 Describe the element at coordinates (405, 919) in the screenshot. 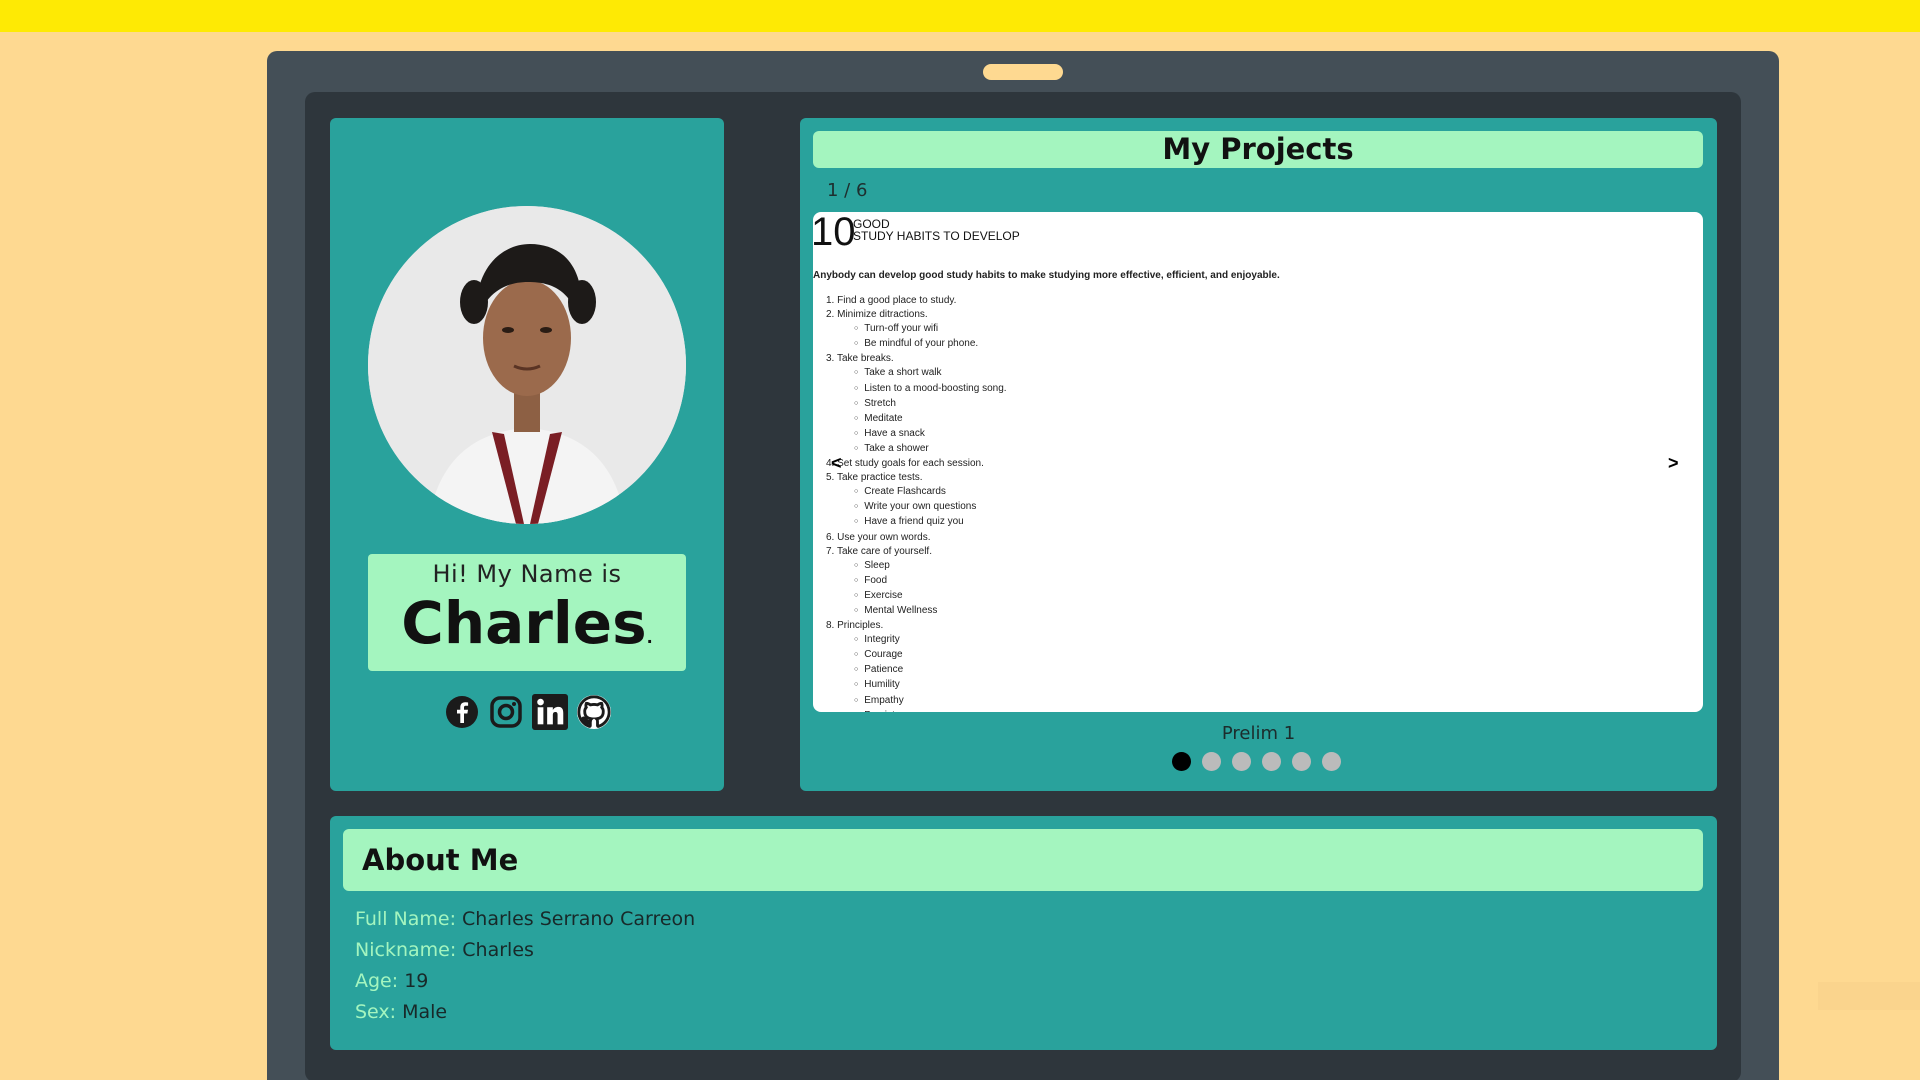

I see `full-name-label: Full Name:` at that location.